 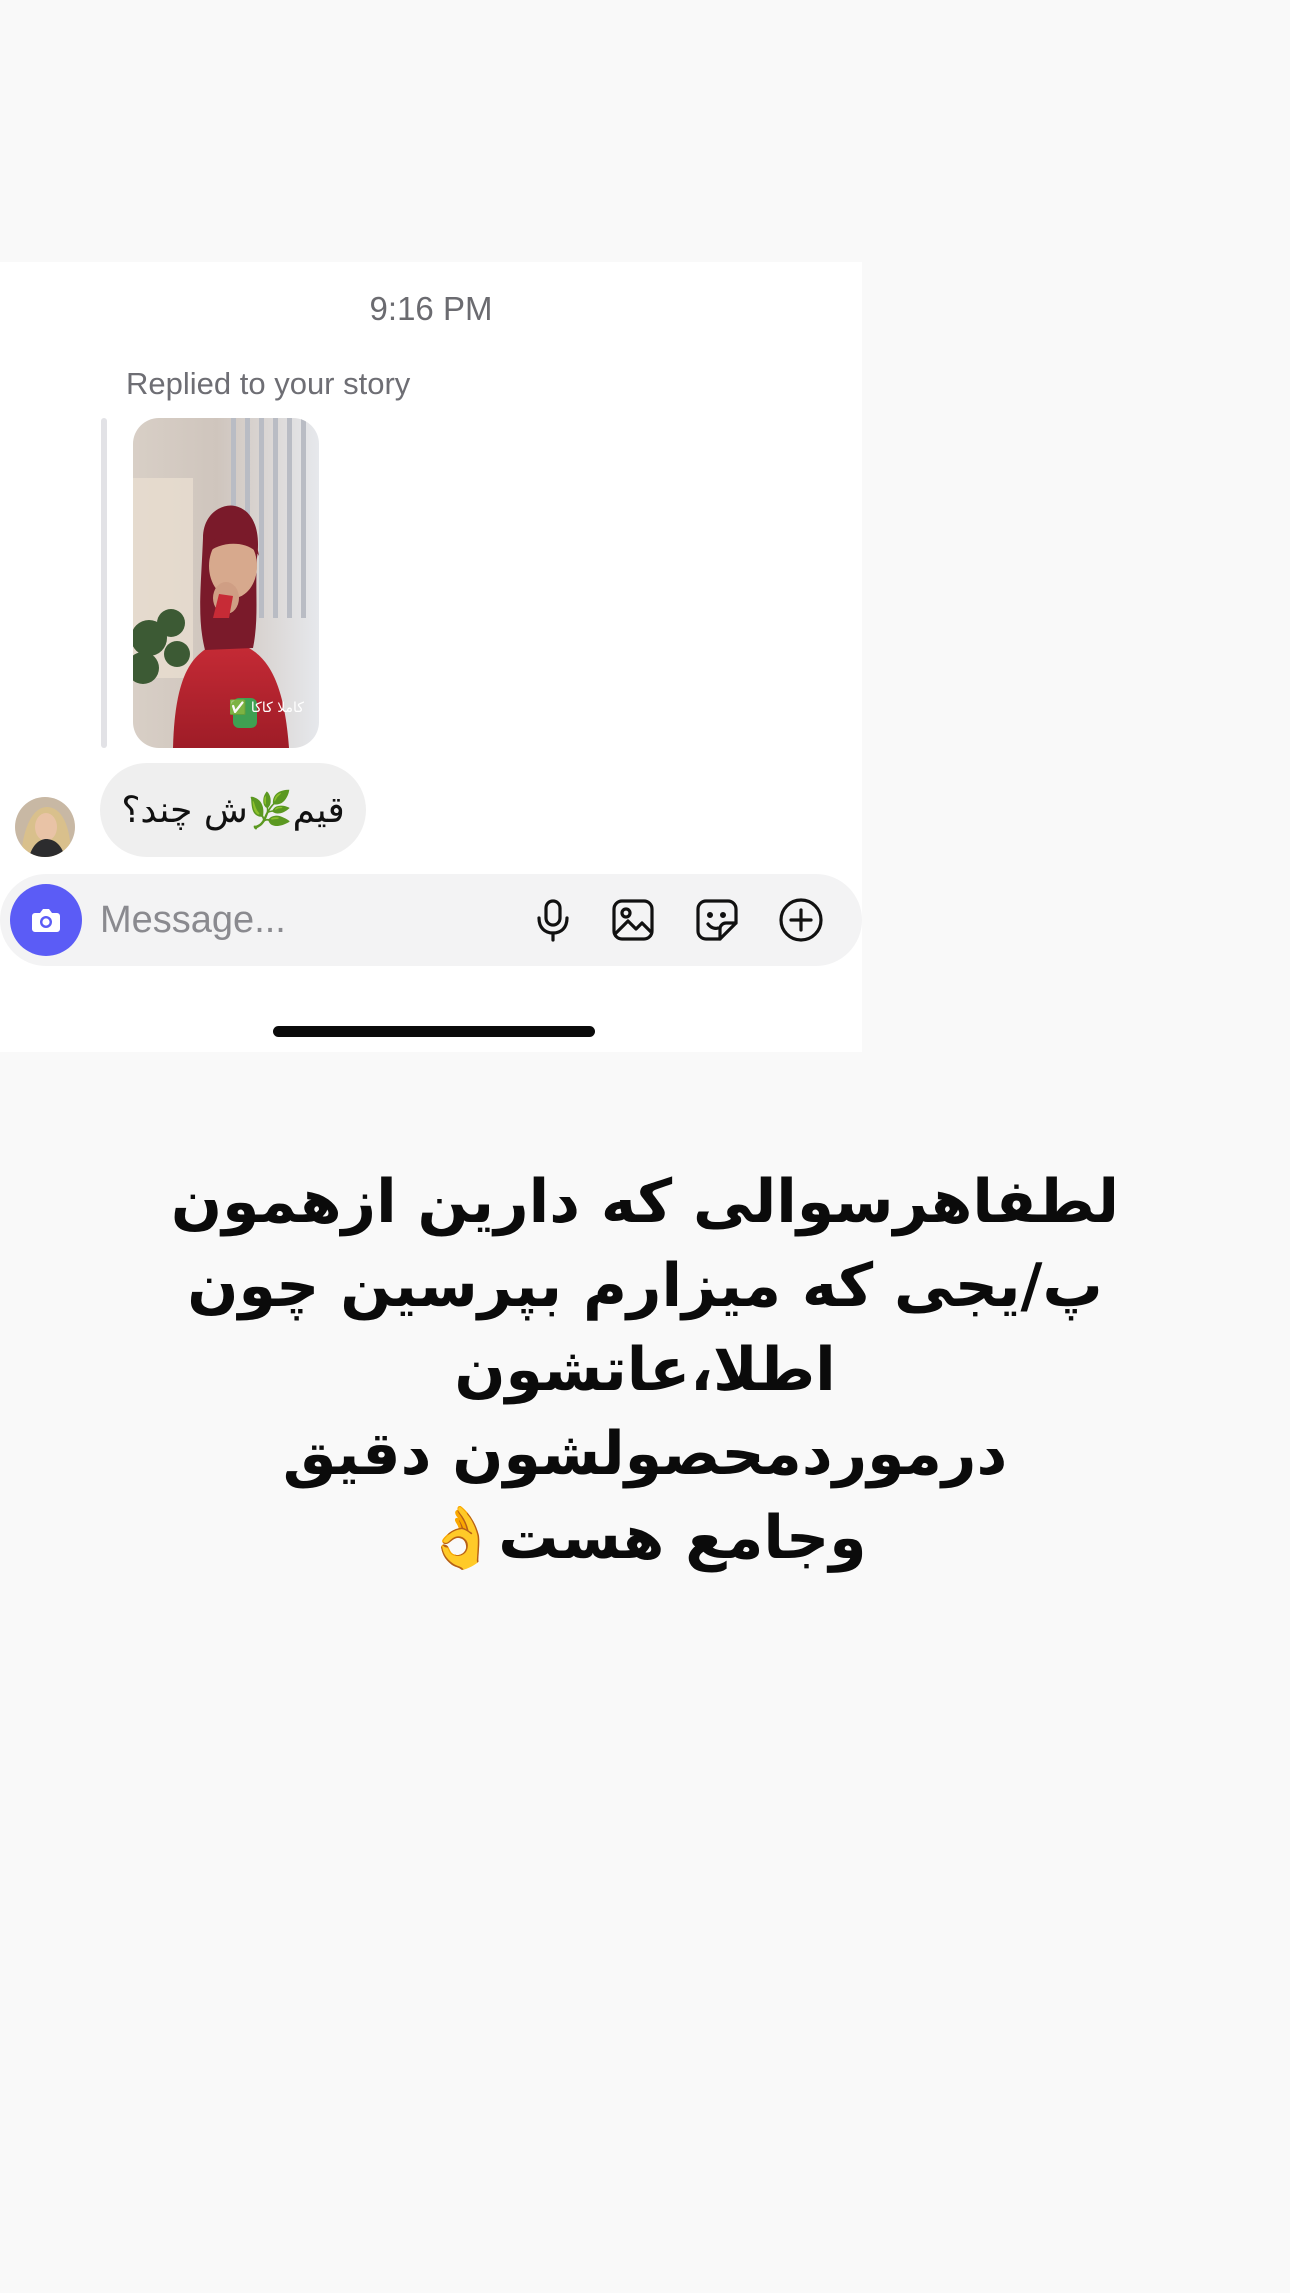 I want to click on message-timestamp: 9:16 PM, so click(x=431, y=308).